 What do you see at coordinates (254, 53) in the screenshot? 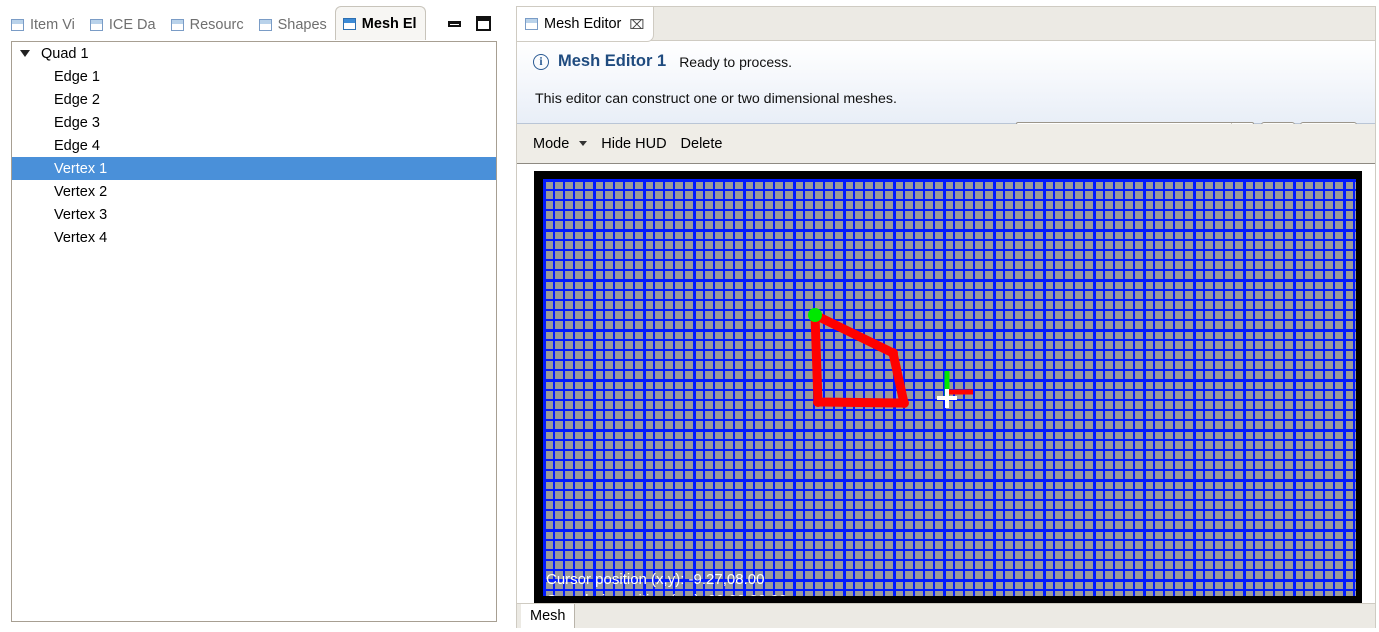
I see `tree-row-quad-1: Quad 1` at bounding box center [254, 53].